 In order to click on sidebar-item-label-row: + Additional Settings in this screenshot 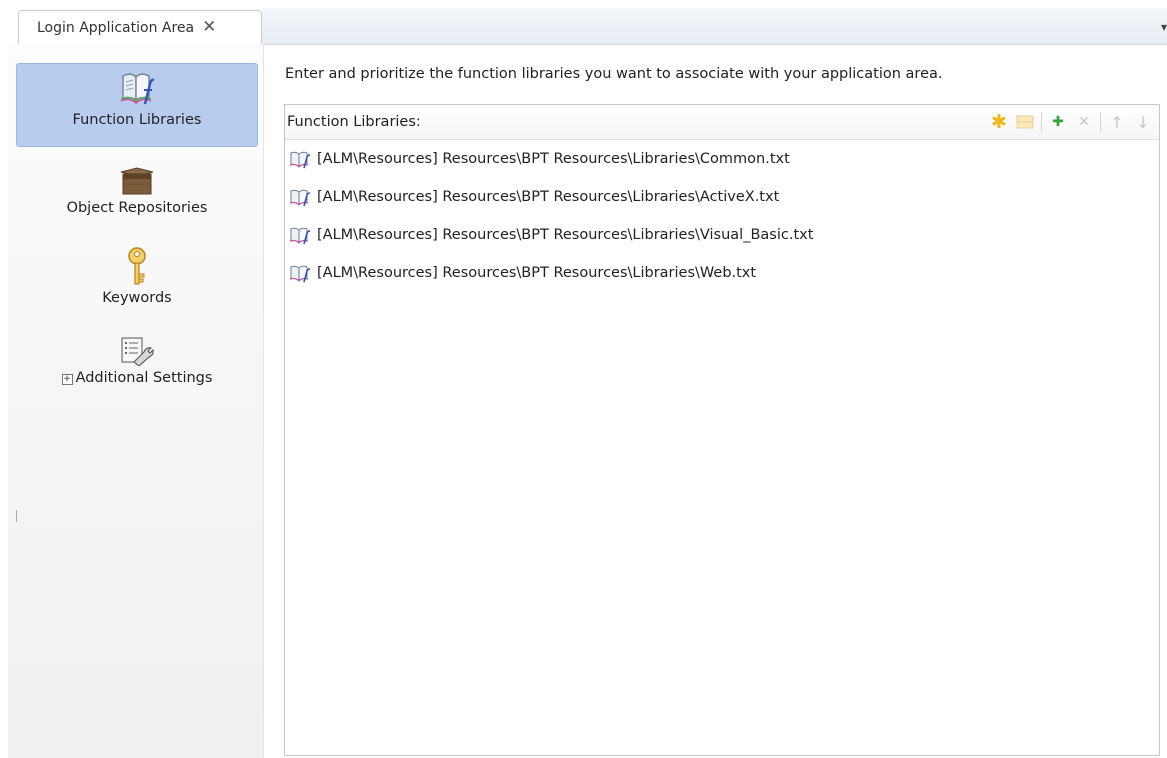, I will do `click(137, 378)`.